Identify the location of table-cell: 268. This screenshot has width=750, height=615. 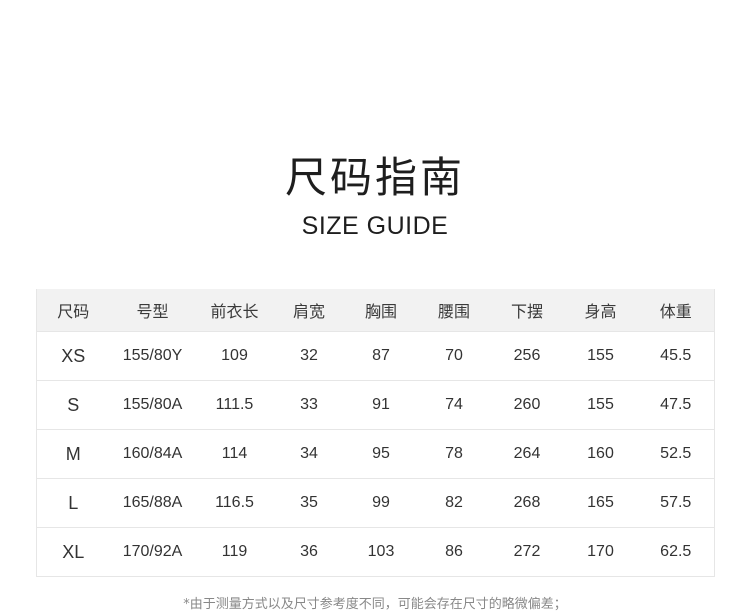
(527, 503).